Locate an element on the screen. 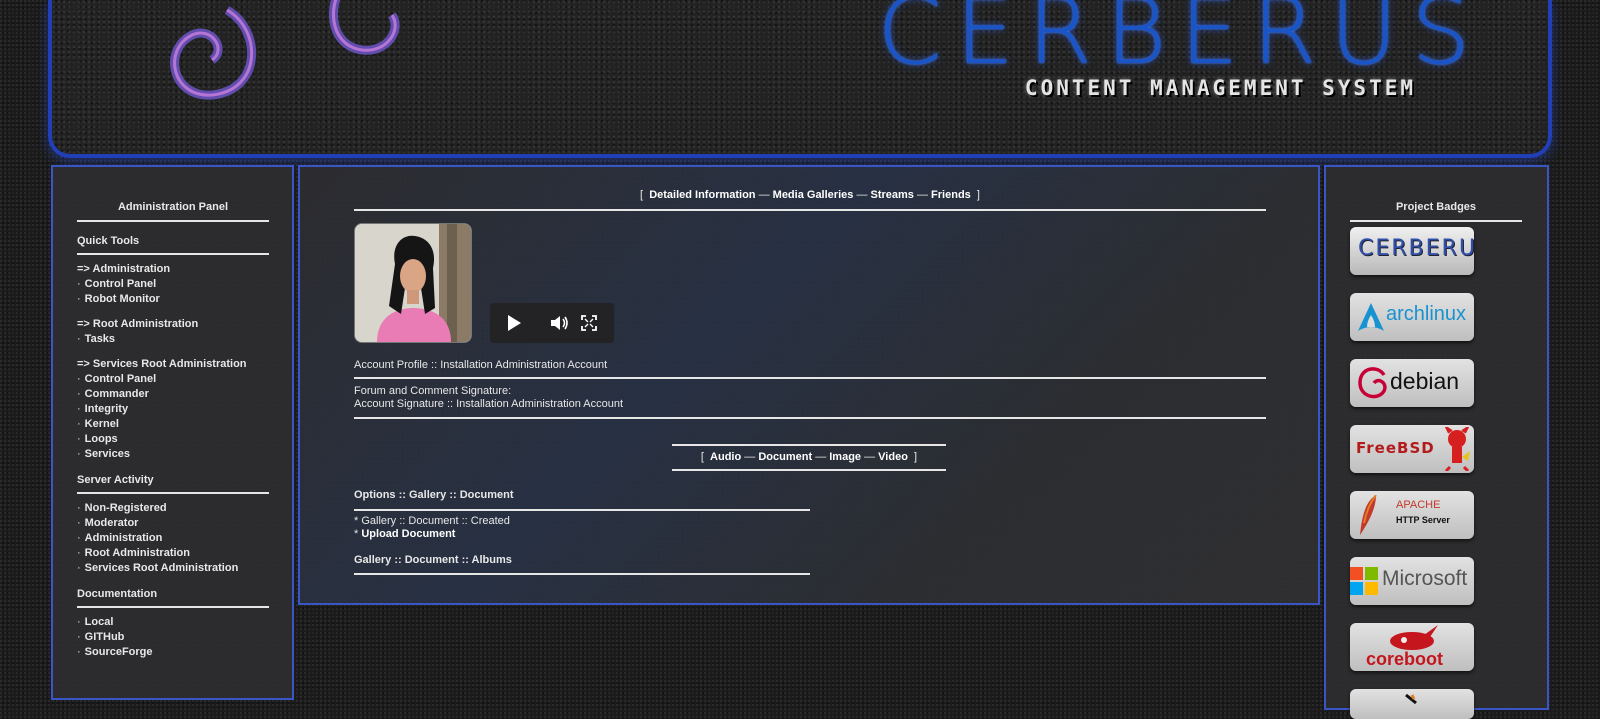 The height and width of the screenshot is (719, 1600). signature-label: Forum and Comment Signature: is located at coordinates (433, 391).